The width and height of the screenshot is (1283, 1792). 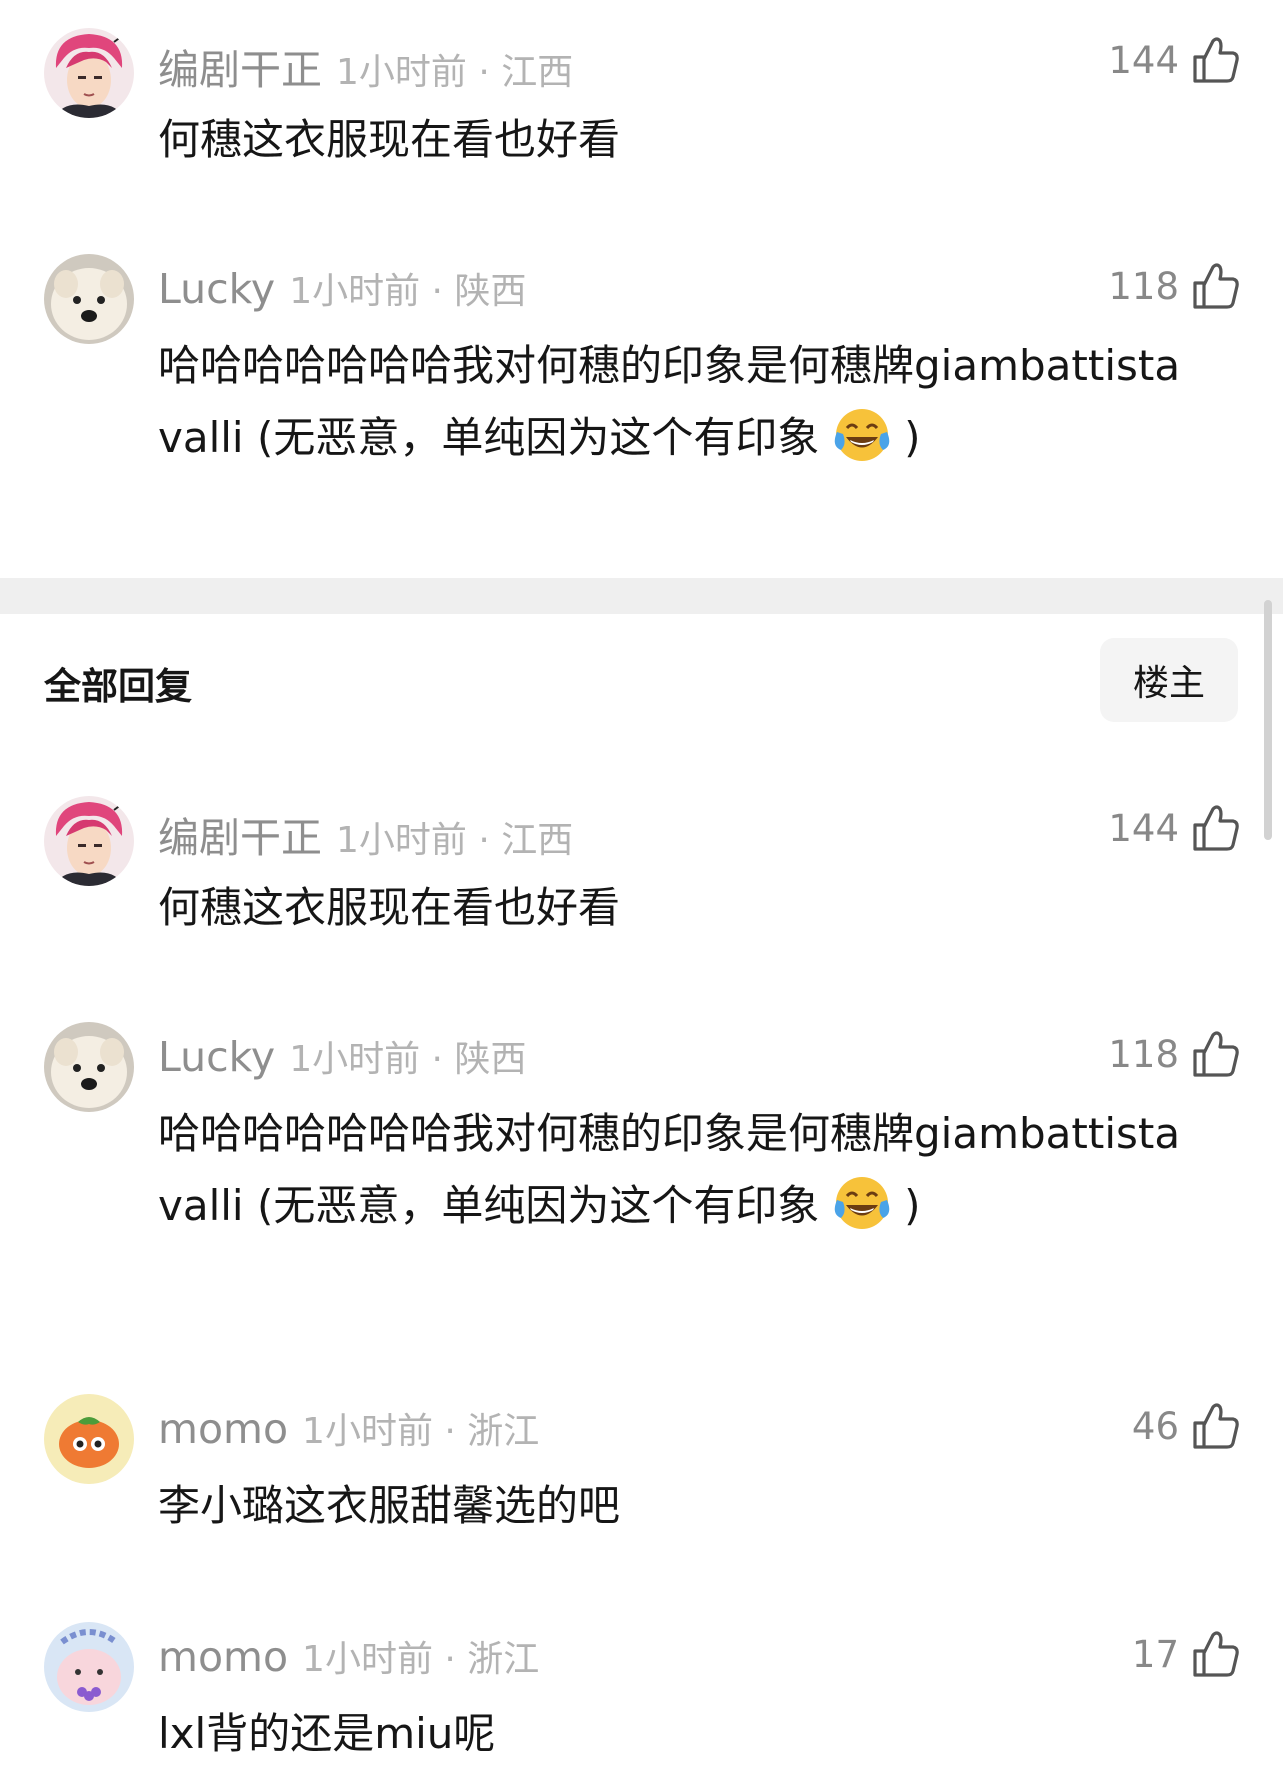 What do you see at coordinates (1268, 720) in the screenshot?
I see `scrollbar` at bounding box center [1268, 720].